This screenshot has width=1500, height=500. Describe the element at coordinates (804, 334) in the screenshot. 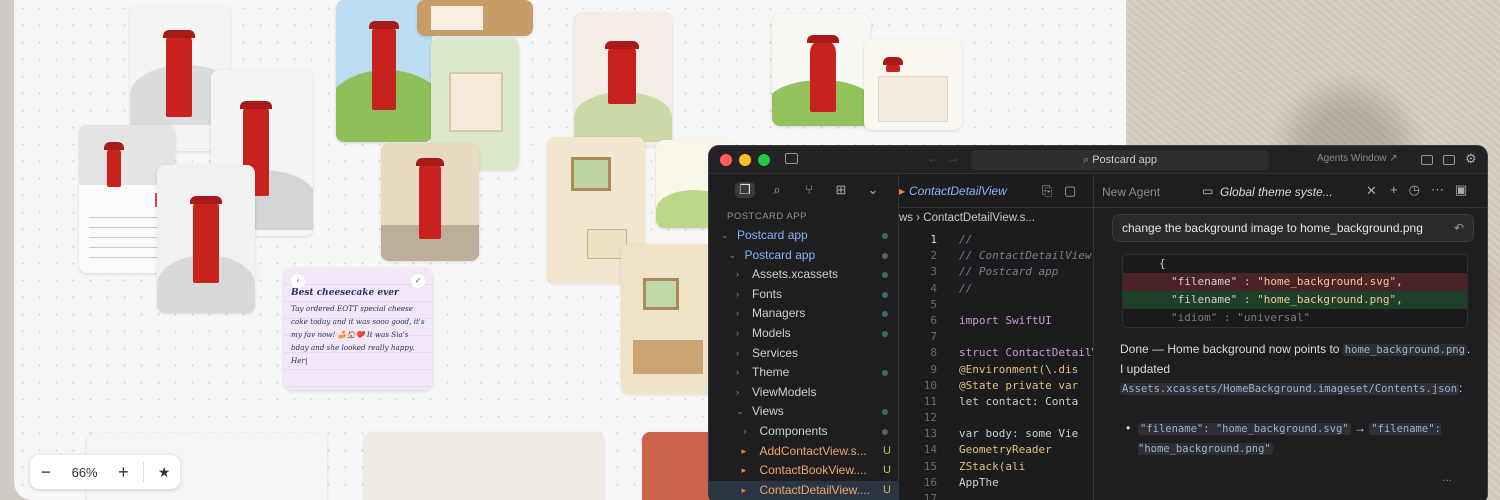

I see `file-tree-item: › Models` at that location.